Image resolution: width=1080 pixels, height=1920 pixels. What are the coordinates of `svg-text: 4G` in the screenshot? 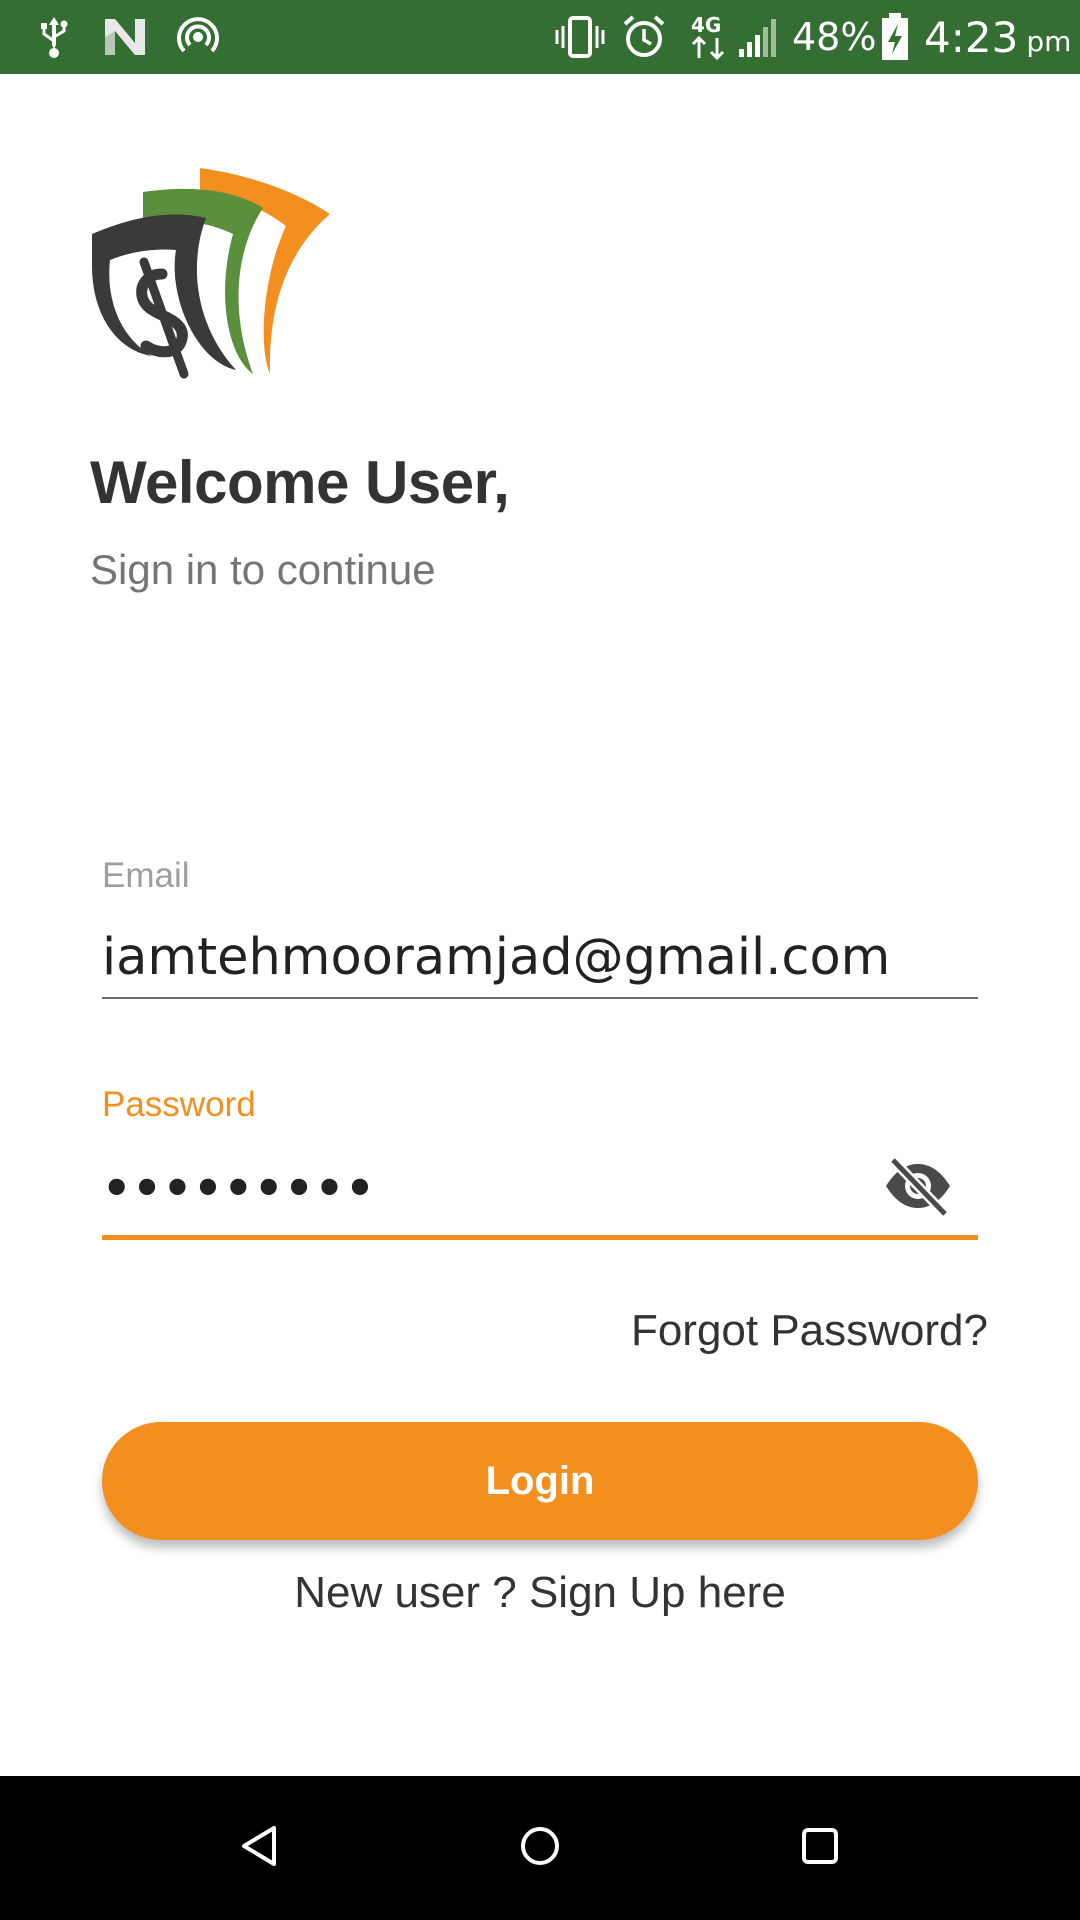 It's located at (706, 25).